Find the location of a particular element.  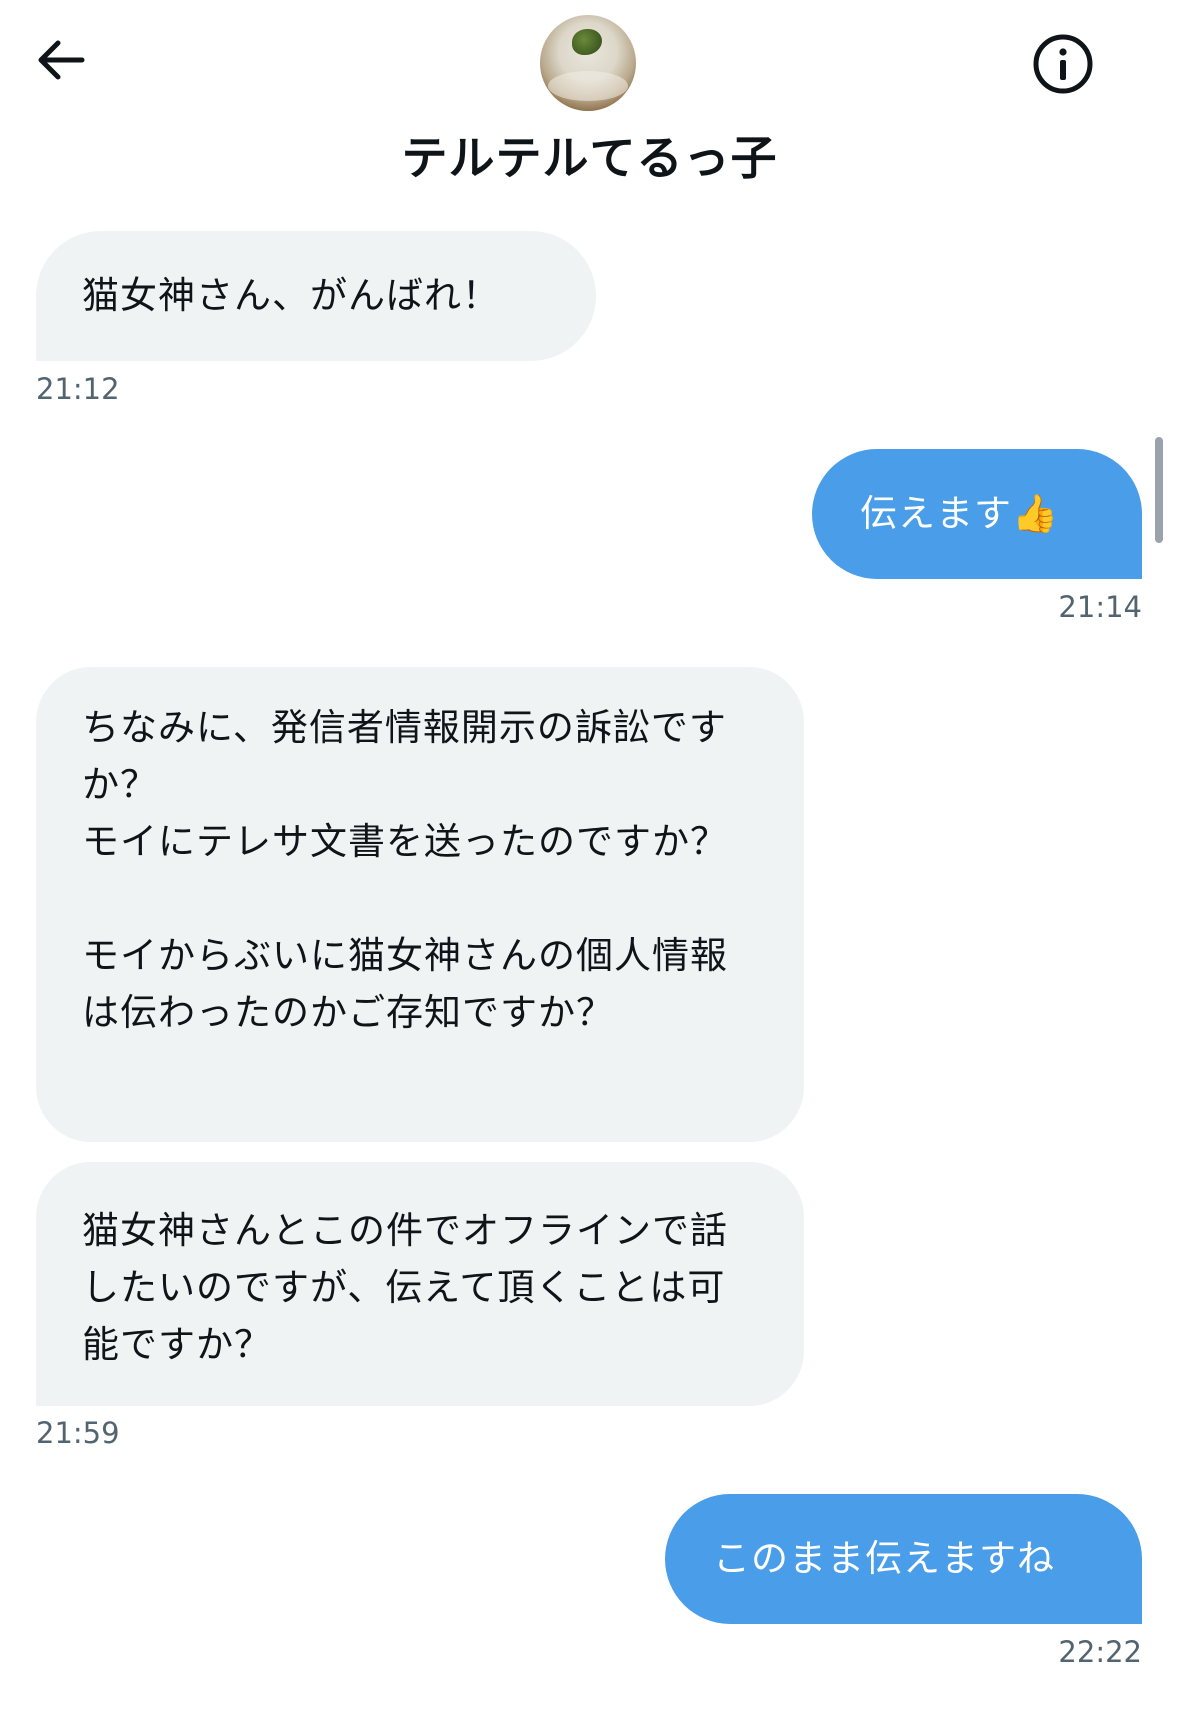

info-button is located at coordinates (1063, 64).